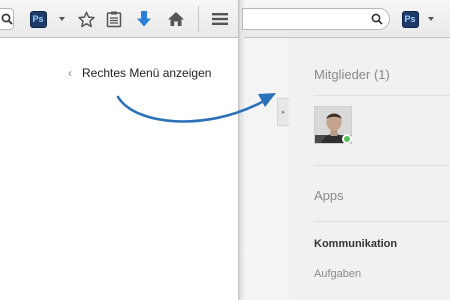 Image resolution: width=450 pixels, height=300 pixels. I want to click on show-right-menu-link: ‹ Rechtes Menü anzeigen, so click(139, 73).